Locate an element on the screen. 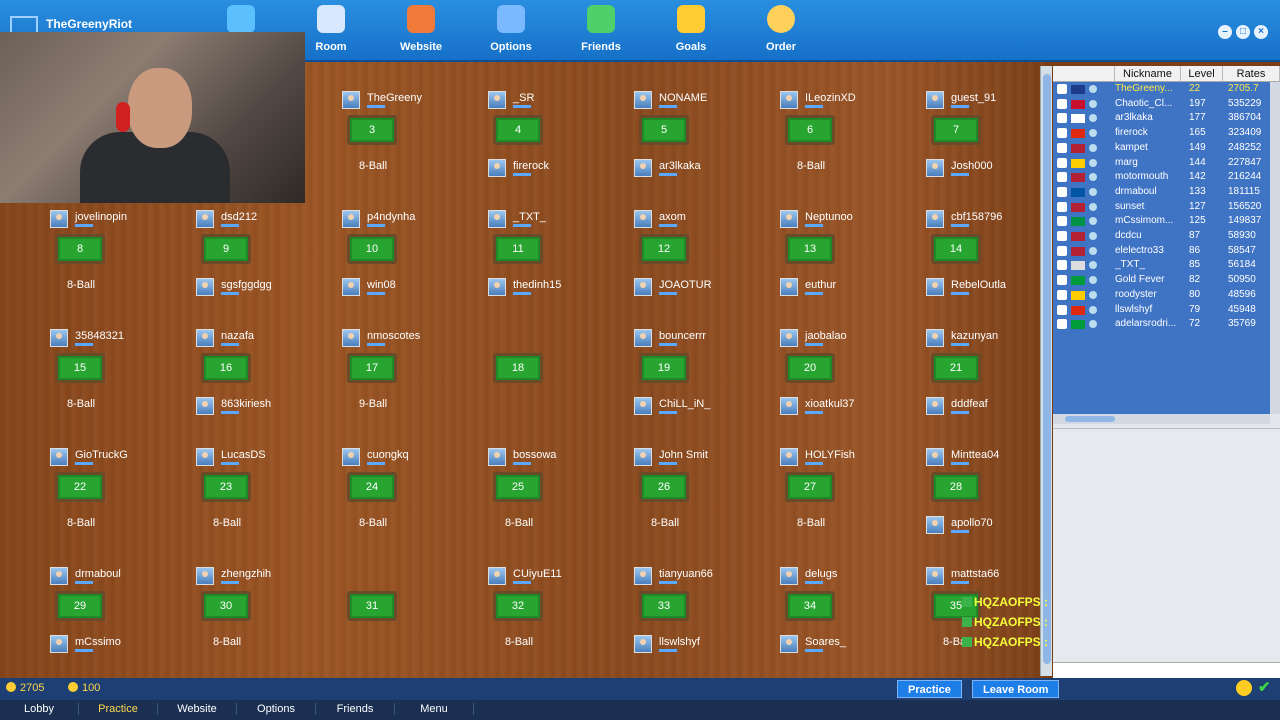  user-row: llswlshyf 79 45948 is located at coordinates (1161, 310).